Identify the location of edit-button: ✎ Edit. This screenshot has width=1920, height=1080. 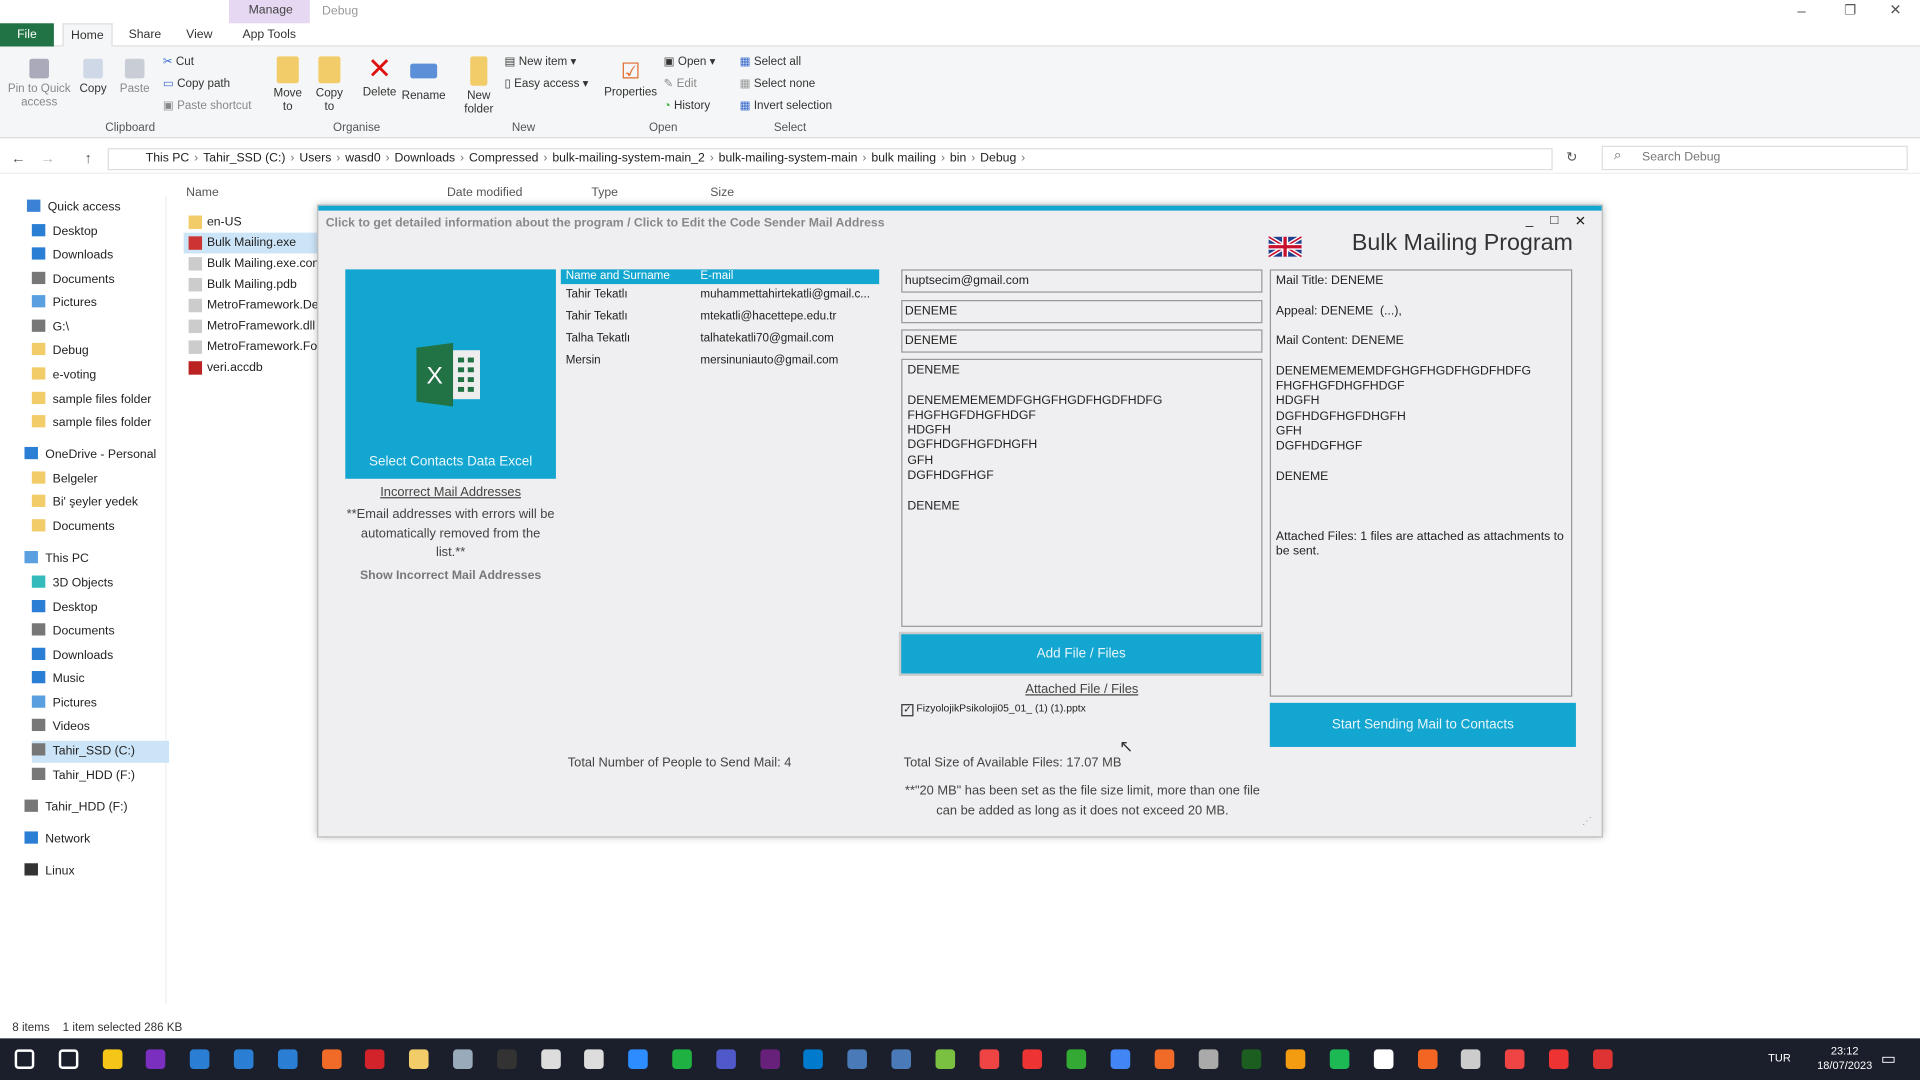
(680, 83).